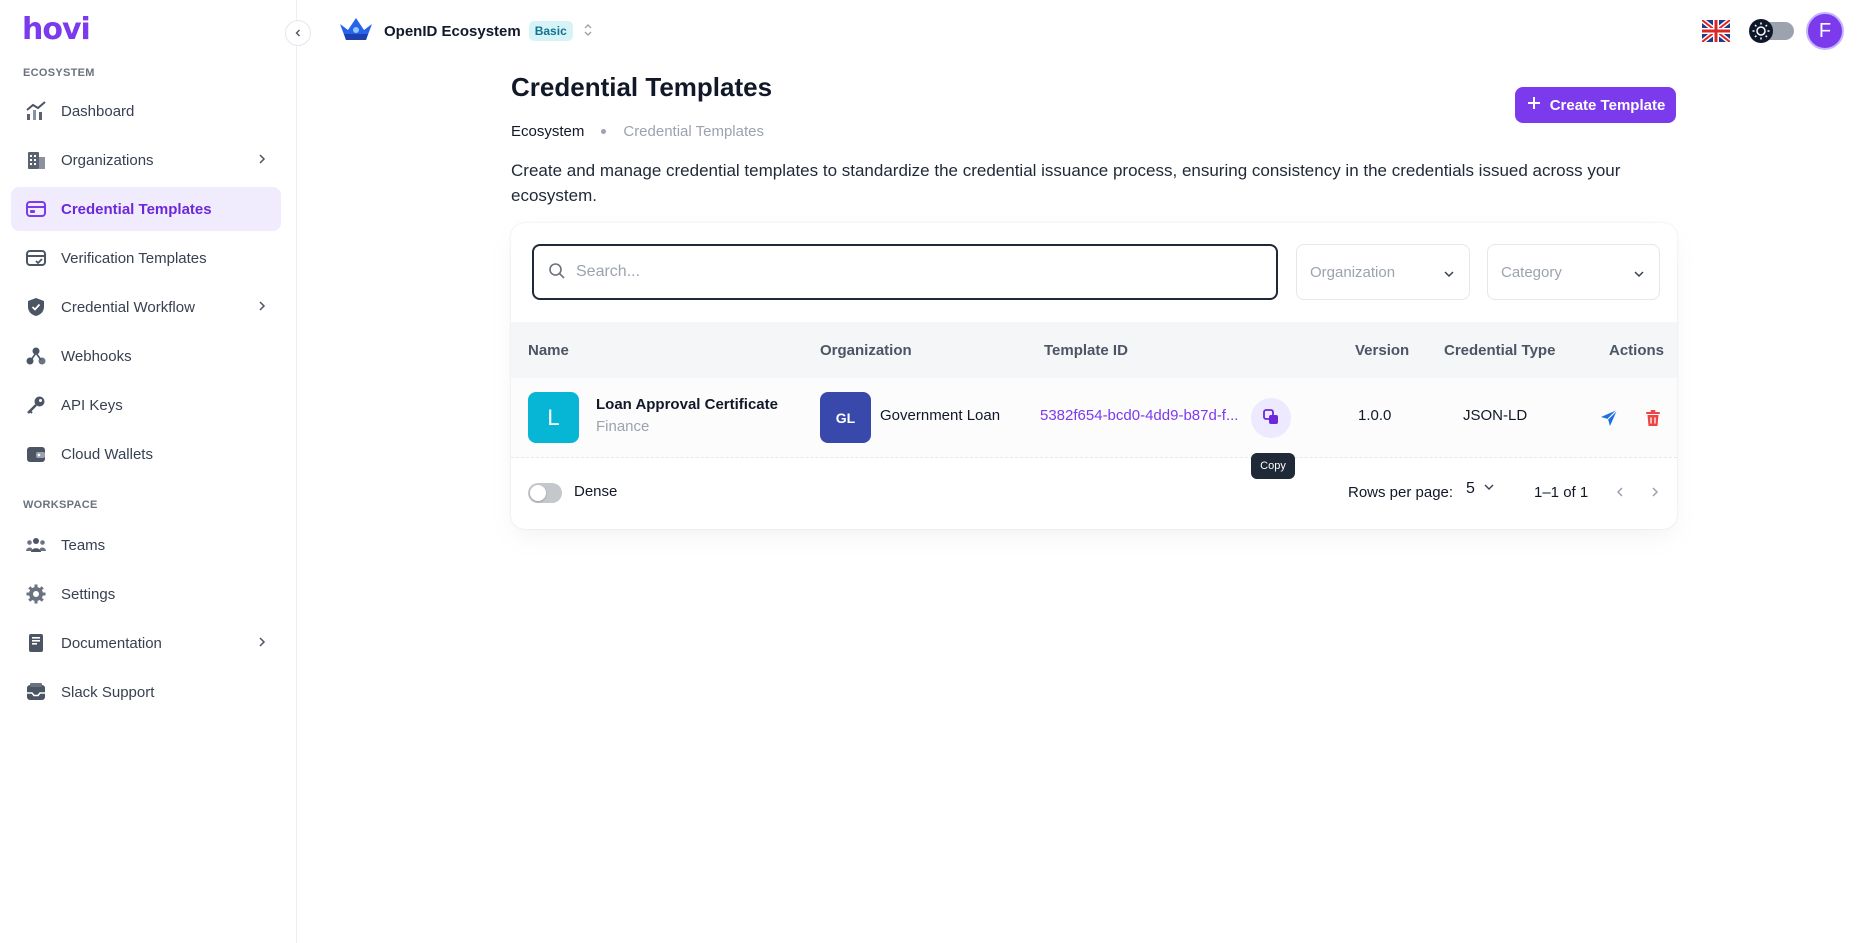 The height and width of the screenshot is (943, 1863). What do you see at coordinates (36, 643) in the screenshot?
I see `book-icon` at bounding box center [36, 643].